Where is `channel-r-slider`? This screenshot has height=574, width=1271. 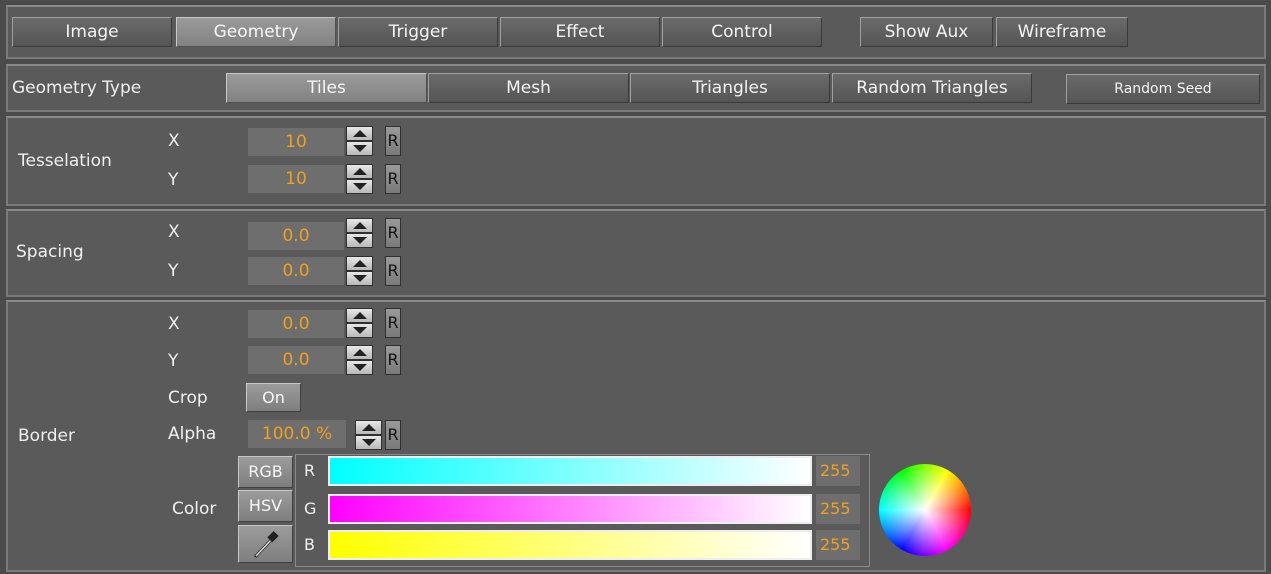 channel-r-slider is located at coordinates (570, 471).